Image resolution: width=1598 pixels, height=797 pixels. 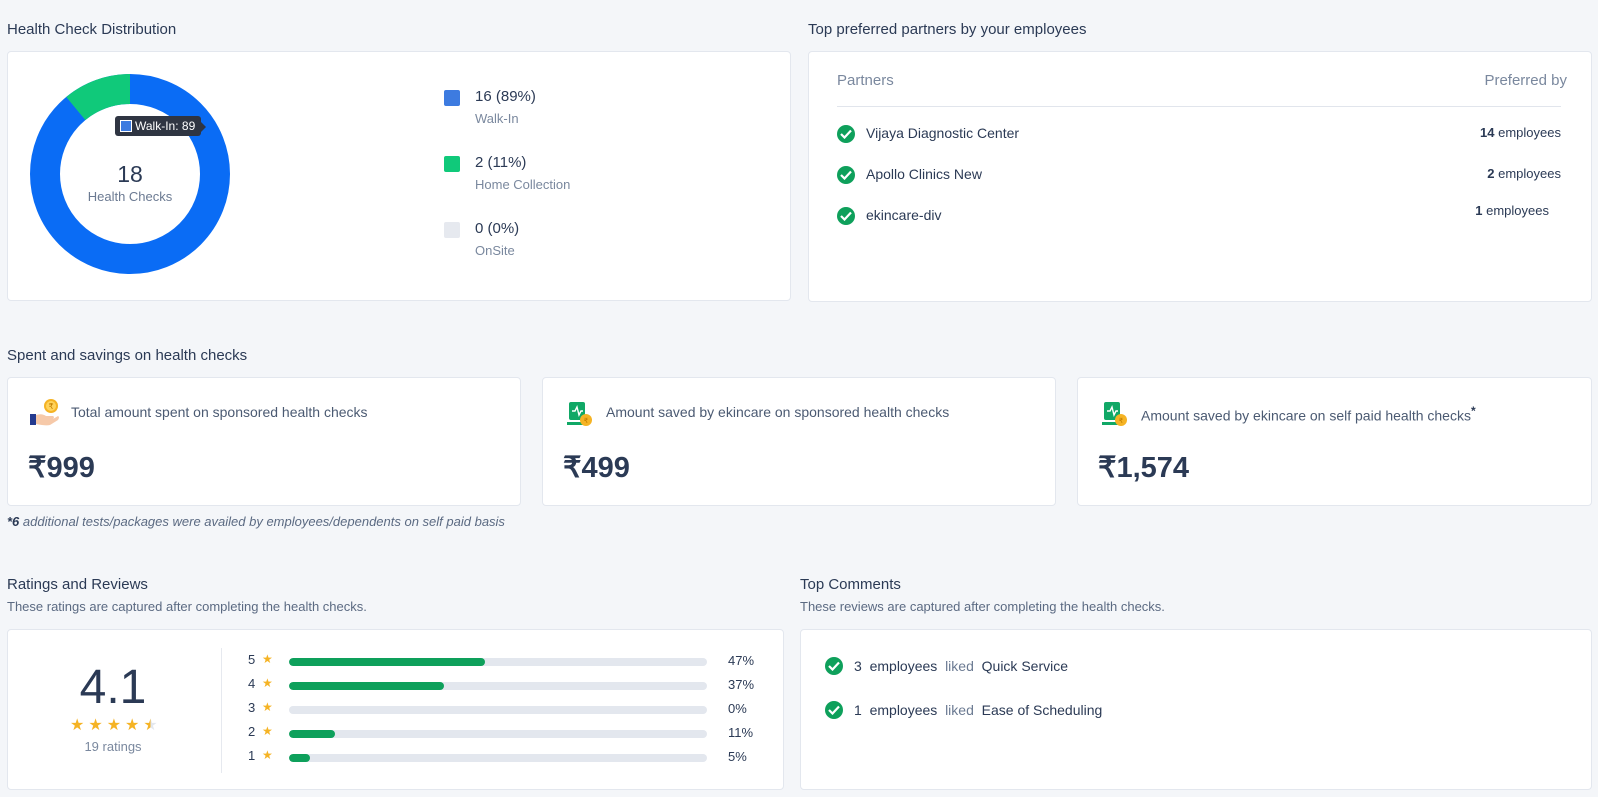 I want to click on rating-bar-row: 4 ★ 37%, so click(x=501, y=685).